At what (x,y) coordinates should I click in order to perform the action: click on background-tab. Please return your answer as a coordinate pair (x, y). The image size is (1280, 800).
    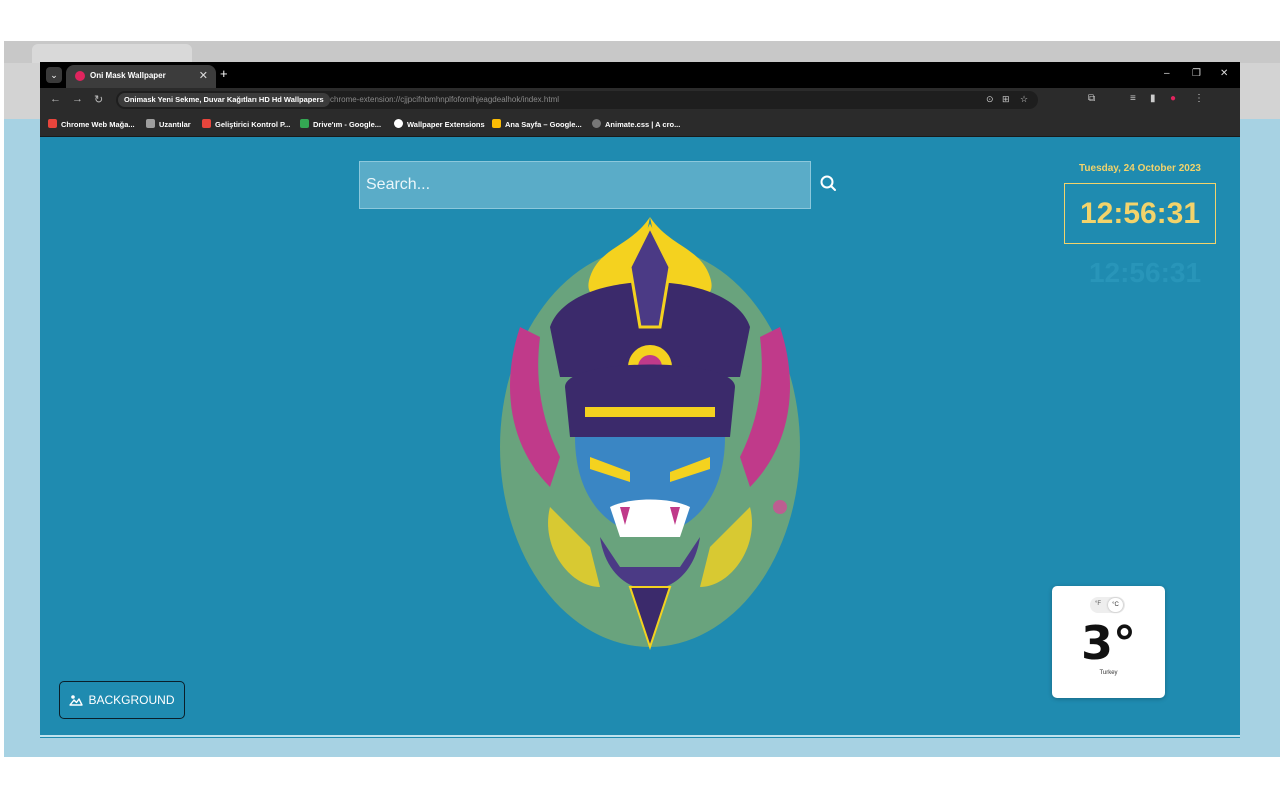
    Looking at the image, I should click on (112, 53).